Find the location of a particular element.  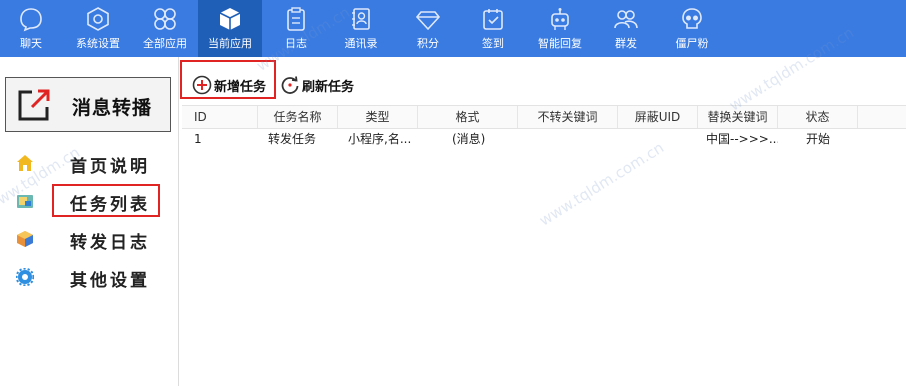

sidebar-item-home-guide: 首页说明 is located at coordinates (89, 163).